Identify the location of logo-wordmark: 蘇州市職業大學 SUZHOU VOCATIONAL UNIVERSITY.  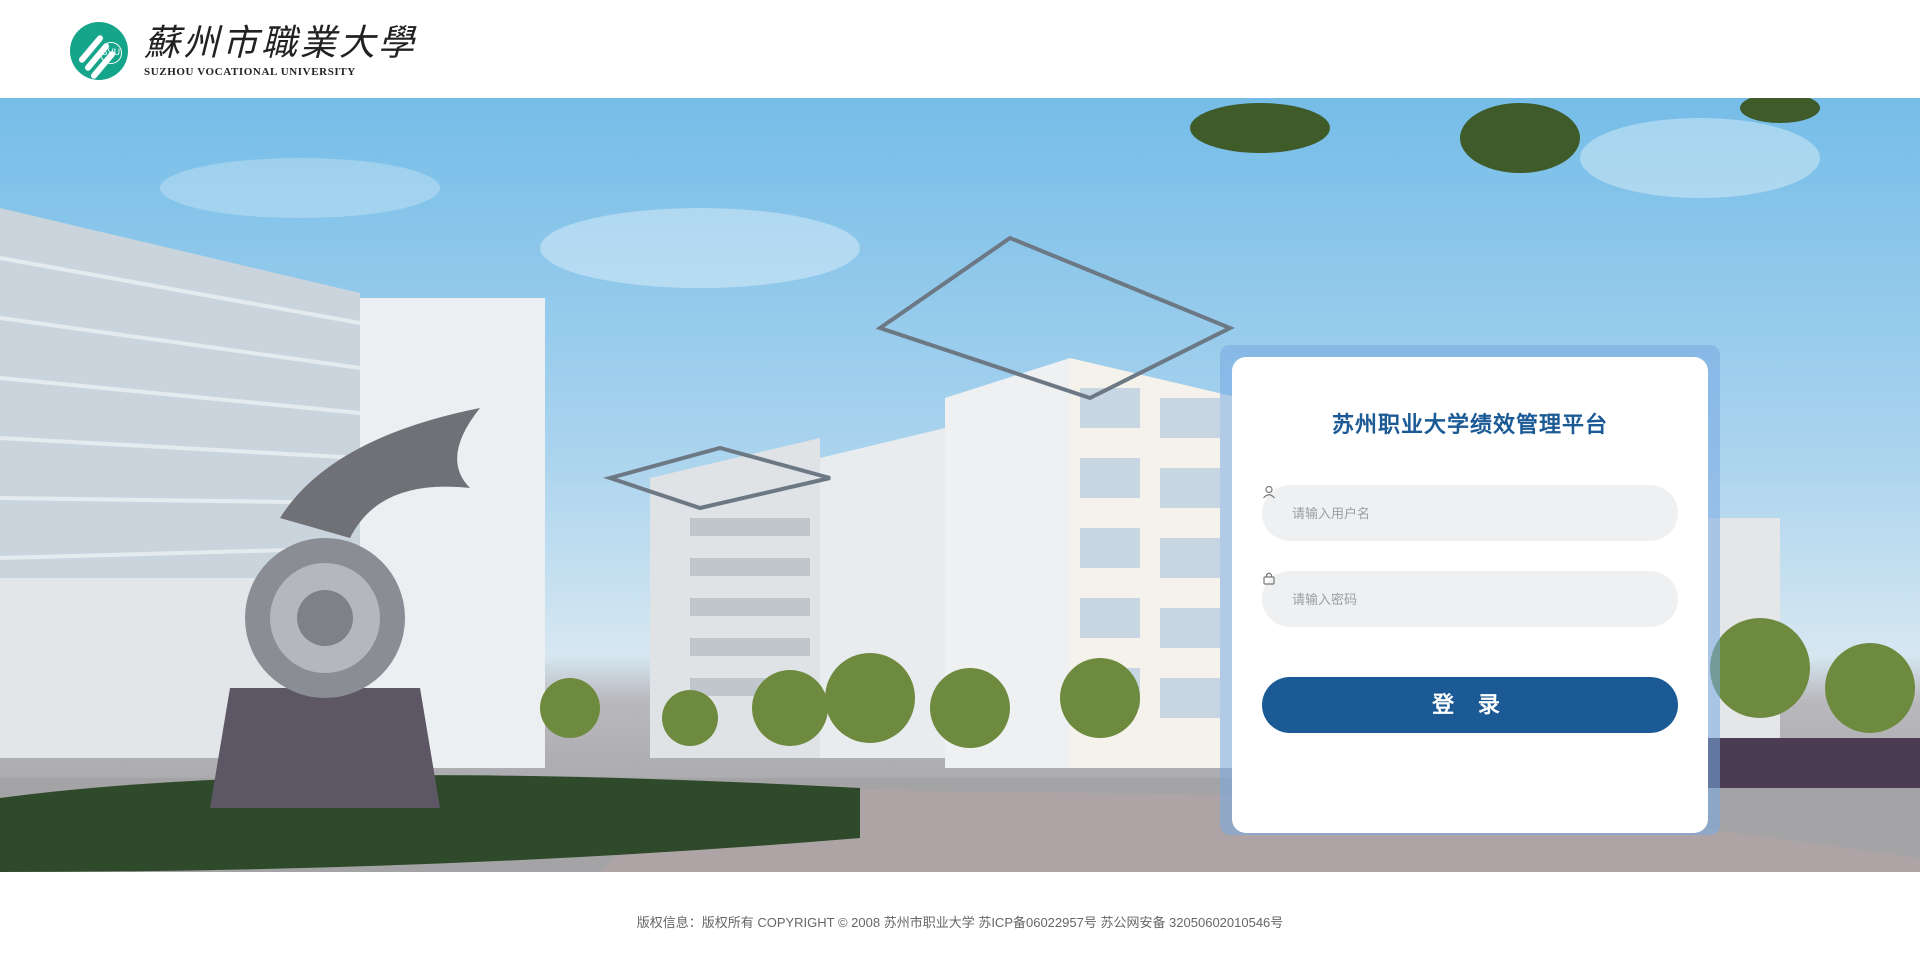
(281, 51).